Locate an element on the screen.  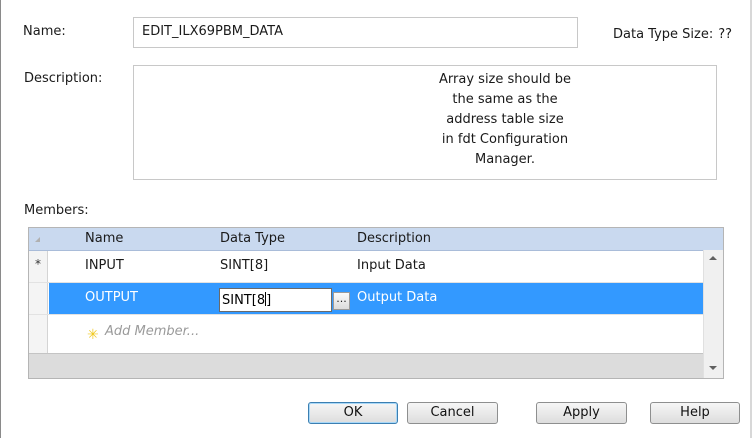
apply-button: Apply is located at coordinates (581, 413).